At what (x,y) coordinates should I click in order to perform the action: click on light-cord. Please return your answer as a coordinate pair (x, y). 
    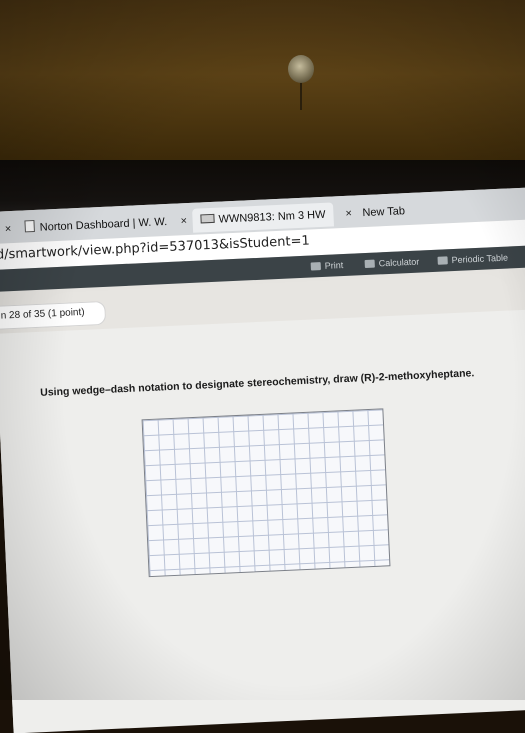
    Looking at the image, I should click on (301, 95).